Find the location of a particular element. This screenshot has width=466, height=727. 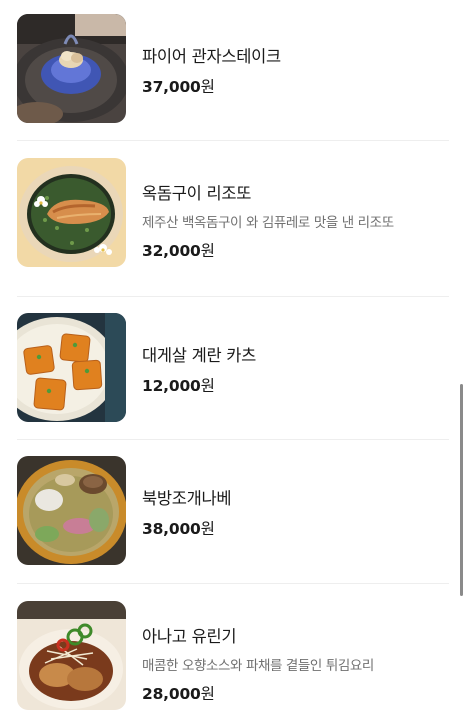

menu-item-description: 제주산 백옥돔구이 와 김퓨레로 맛을 낸 리조또 is located at coordinates (268, 223).